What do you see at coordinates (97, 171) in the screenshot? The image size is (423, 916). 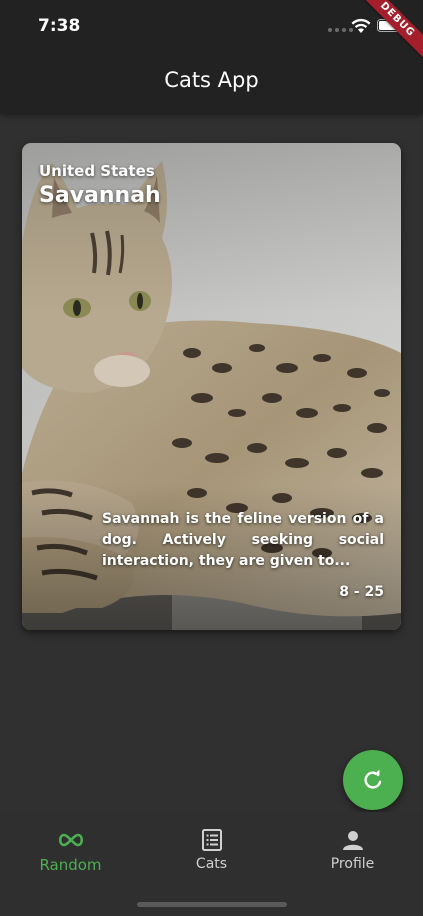 I see `cat-country: United States` at bounding box center [97, 171].